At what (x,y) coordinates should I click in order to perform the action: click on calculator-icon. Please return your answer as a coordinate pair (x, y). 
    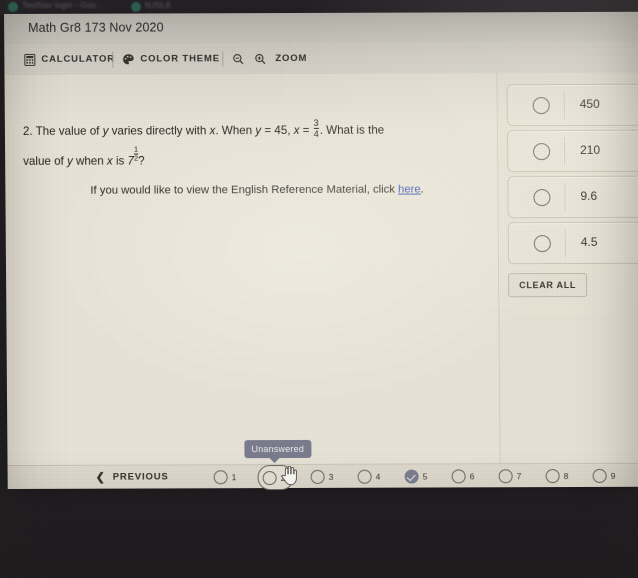
    Looking at the image, I should click on (30, 59).